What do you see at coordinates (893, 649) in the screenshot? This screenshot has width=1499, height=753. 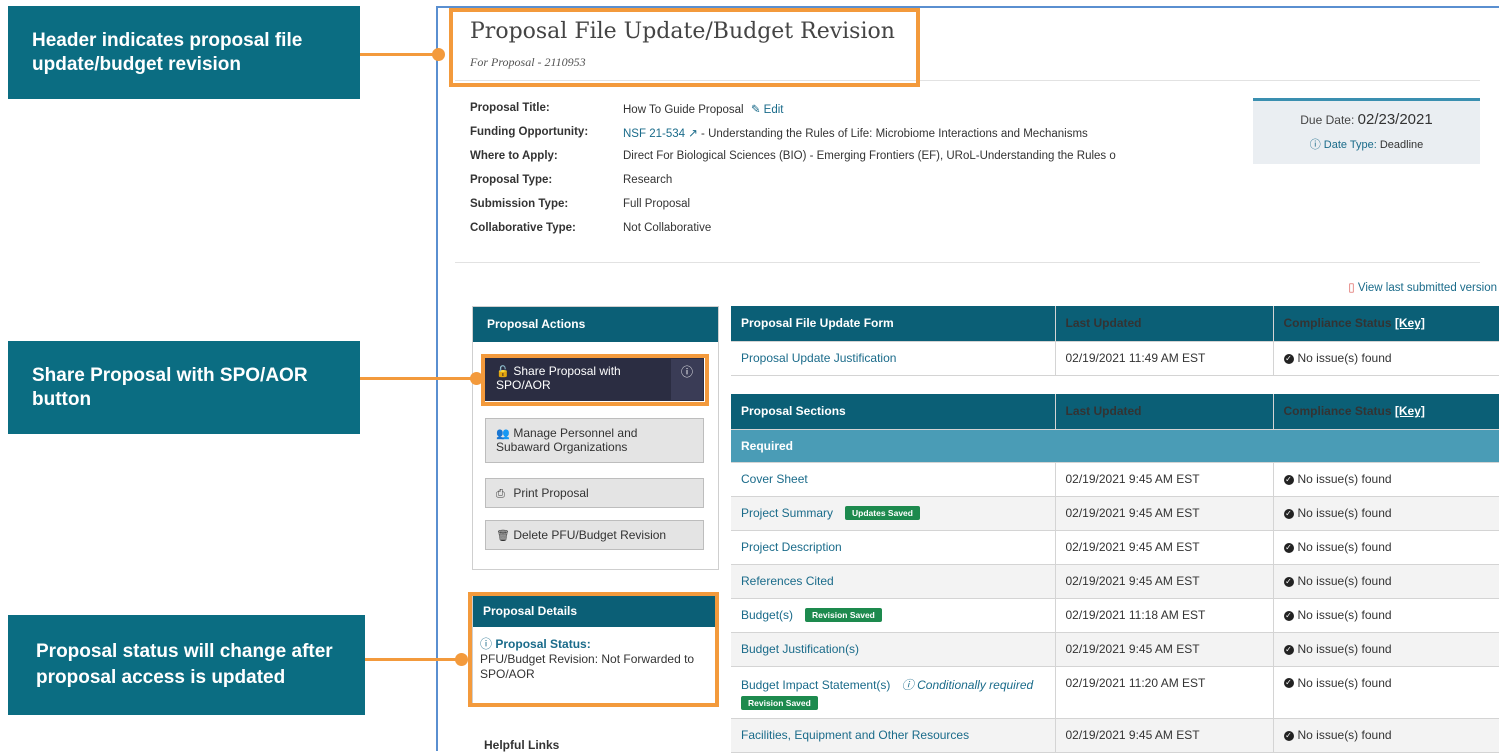 I see `table-cell: Budget Justification(s)` at bounding box center [893, 649].